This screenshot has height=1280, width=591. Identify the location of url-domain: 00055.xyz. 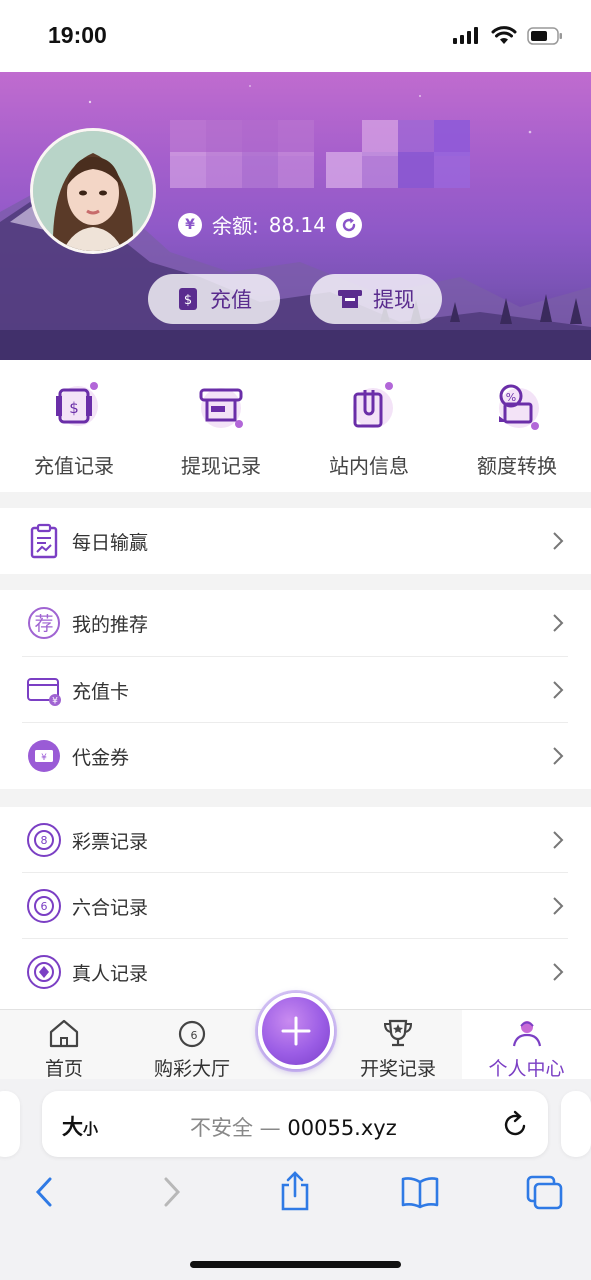
(342, 1128).